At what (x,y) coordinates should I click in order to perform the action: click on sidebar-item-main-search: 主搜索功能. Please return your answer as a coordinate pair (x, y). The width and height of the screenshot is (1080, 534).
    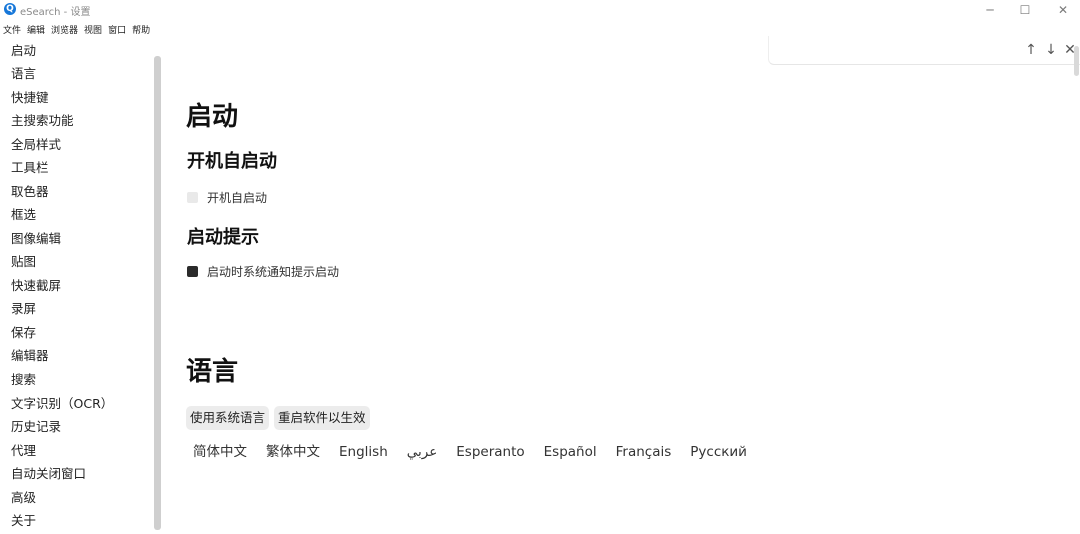
    Looking at the image, I should click on (42, 121).